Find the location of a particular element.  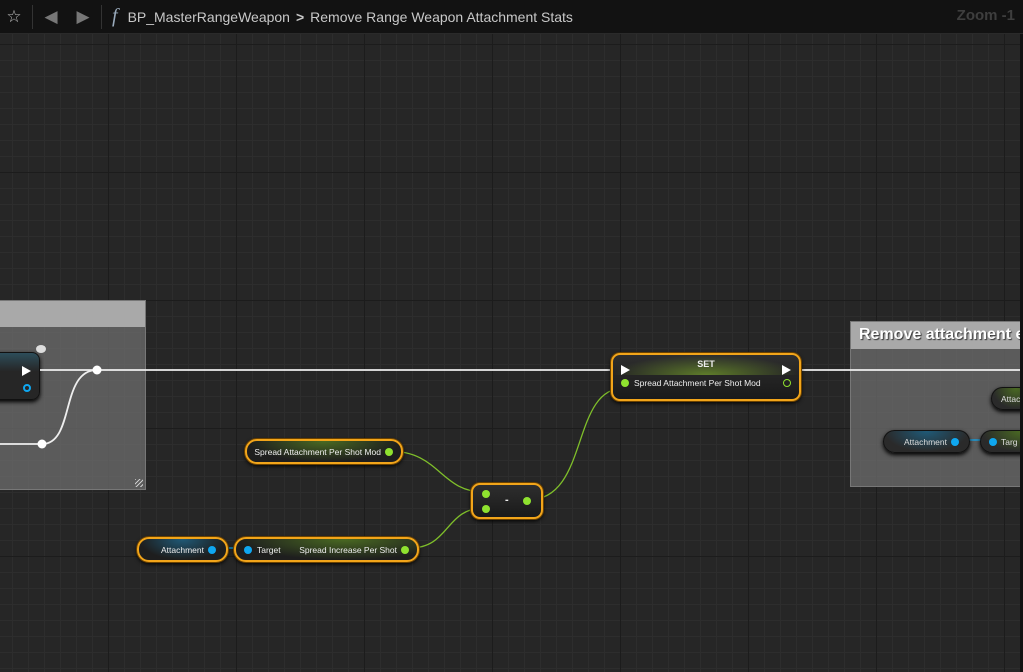

get-spread-mod-node: Spread Attachment Per Shot Mod is located at coordinates (324, 451).